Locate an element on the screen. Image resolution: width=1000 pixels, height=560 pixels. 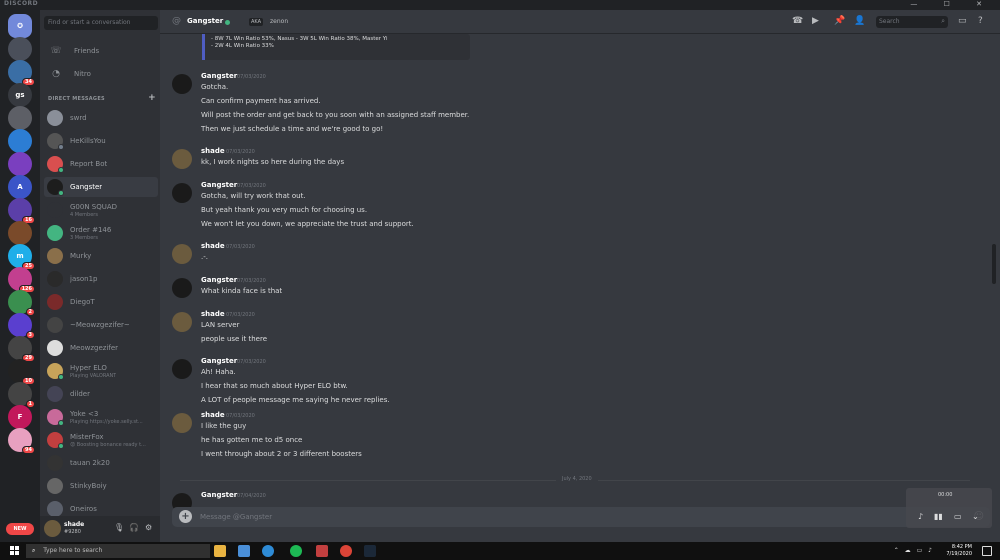
scrollbar-thumb is located at coordinates (994, 264).